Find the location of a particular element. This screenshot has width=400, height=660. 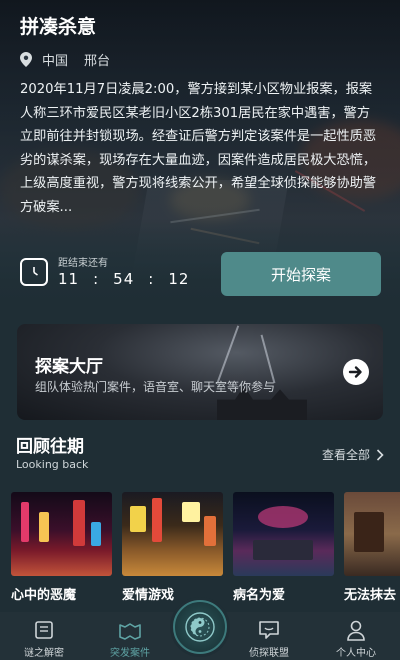

chevron-right-icon is located at coordinates (380, 454).